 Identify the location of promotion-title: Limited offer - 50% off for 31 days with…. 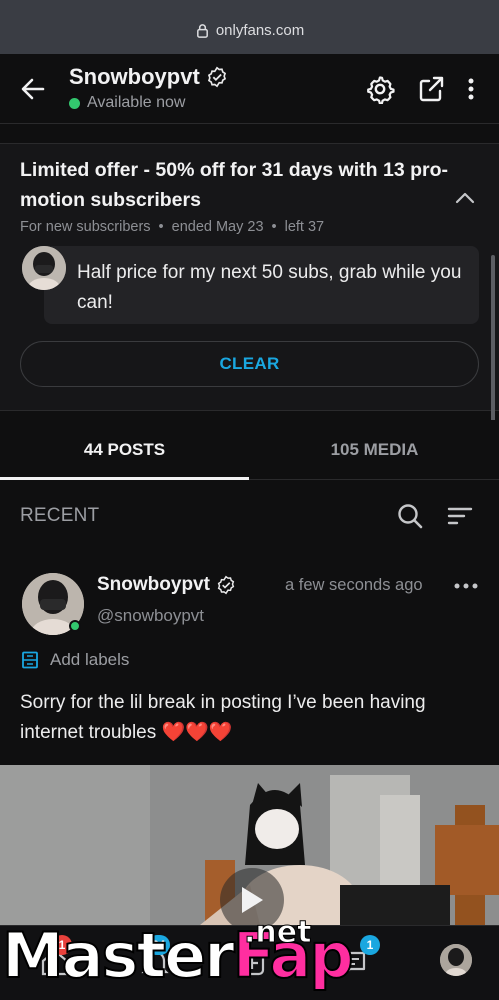
(234, 185).